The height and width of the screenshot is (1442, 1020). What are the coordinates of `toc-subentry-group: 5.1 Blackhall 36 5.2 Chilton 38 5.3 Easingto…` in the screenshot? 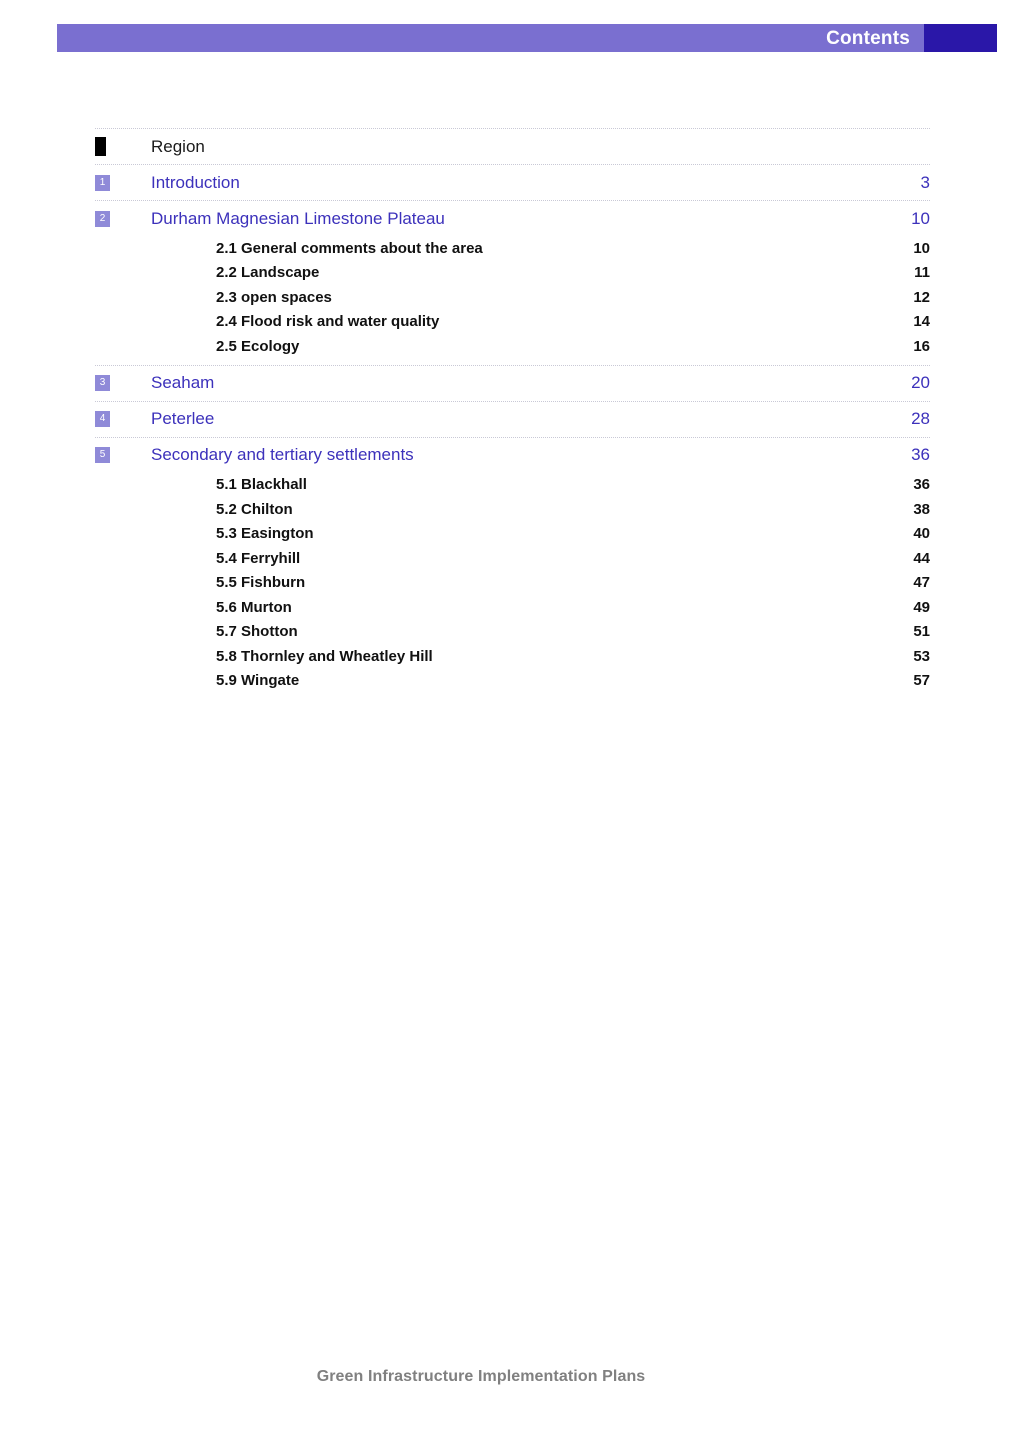 It's located at (512, 586).